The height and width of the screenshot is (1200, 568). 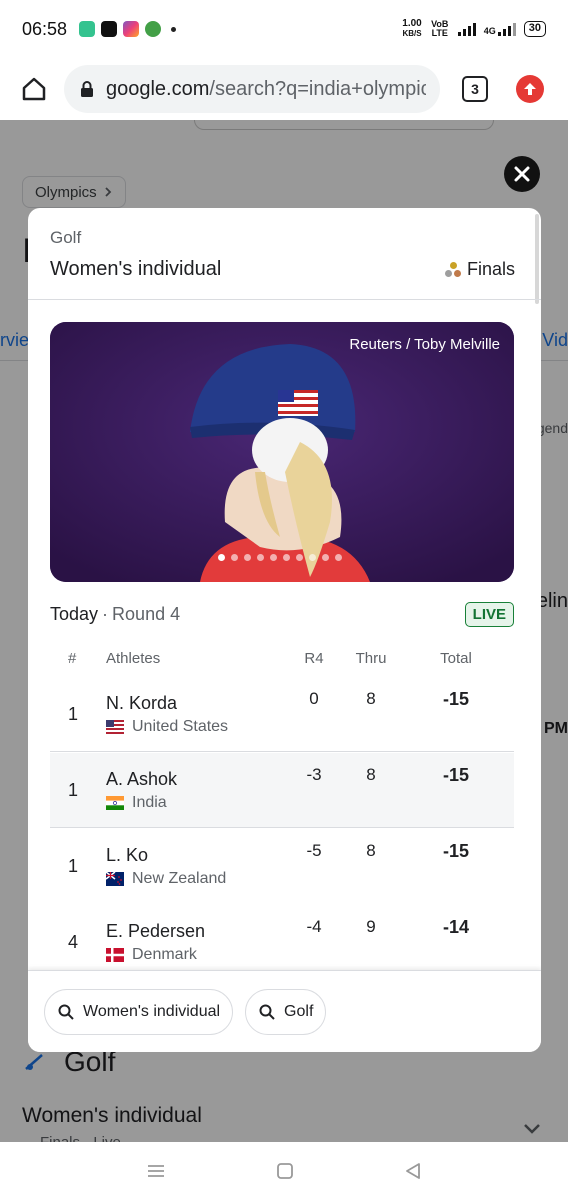 I want to click on home-icon, so click(x=34, y=89).